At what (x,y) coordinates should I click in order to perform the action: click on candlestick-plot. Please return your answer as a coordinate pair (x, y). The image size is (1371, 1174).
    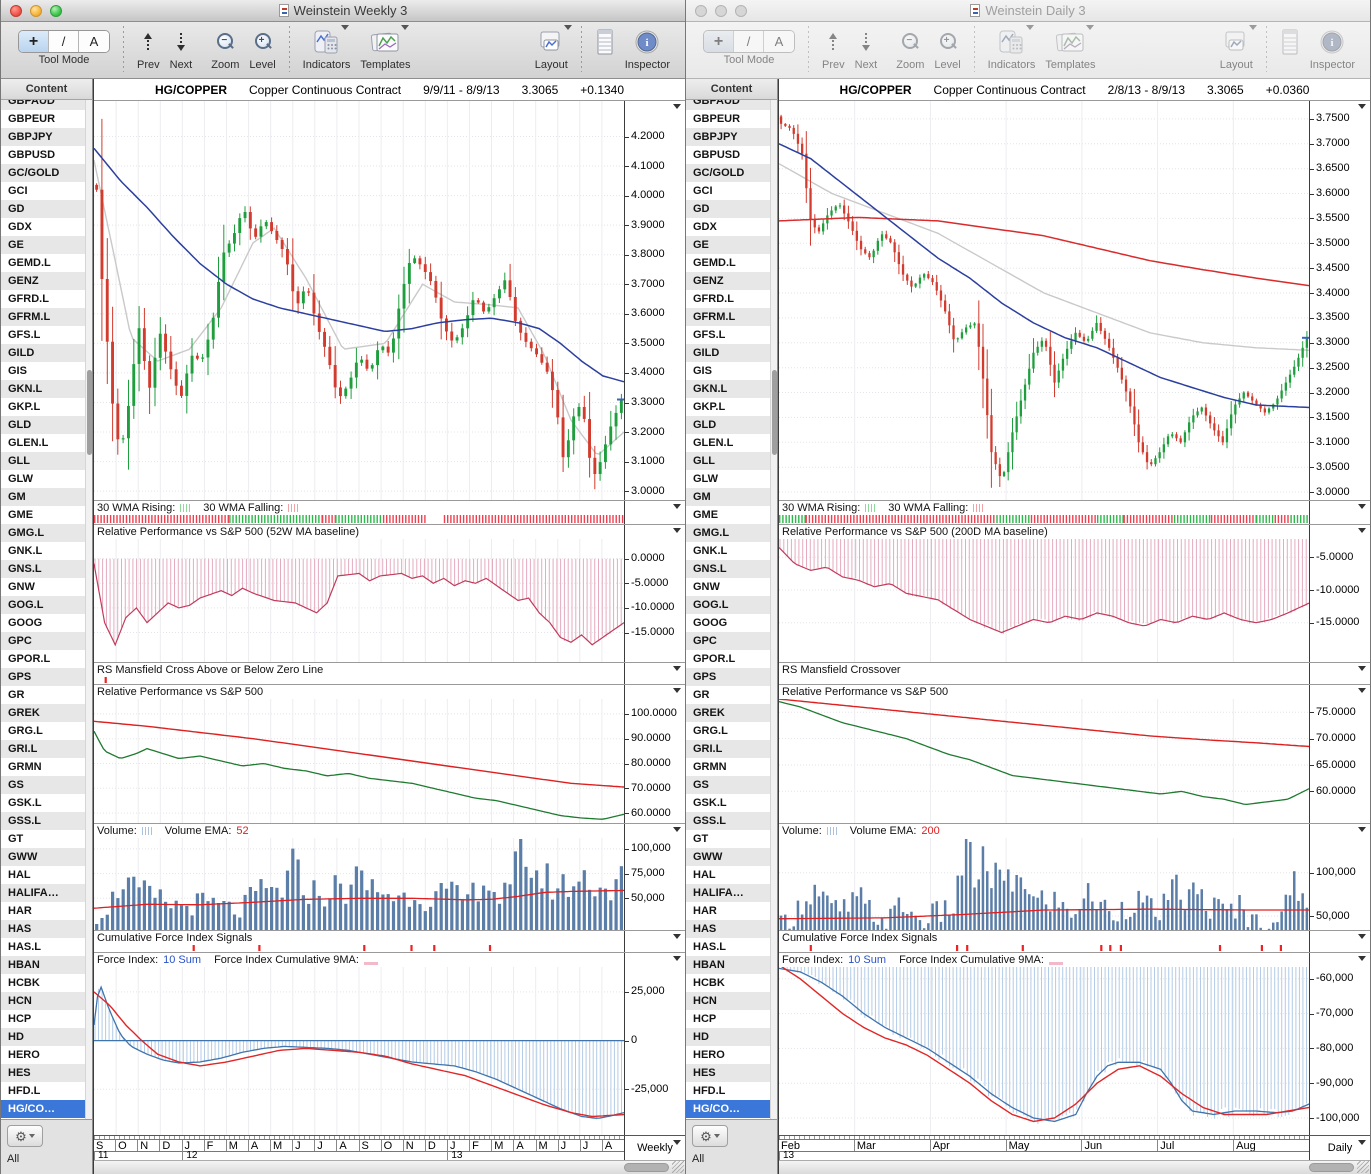
    Looking at the image, I should click on (359, 300).